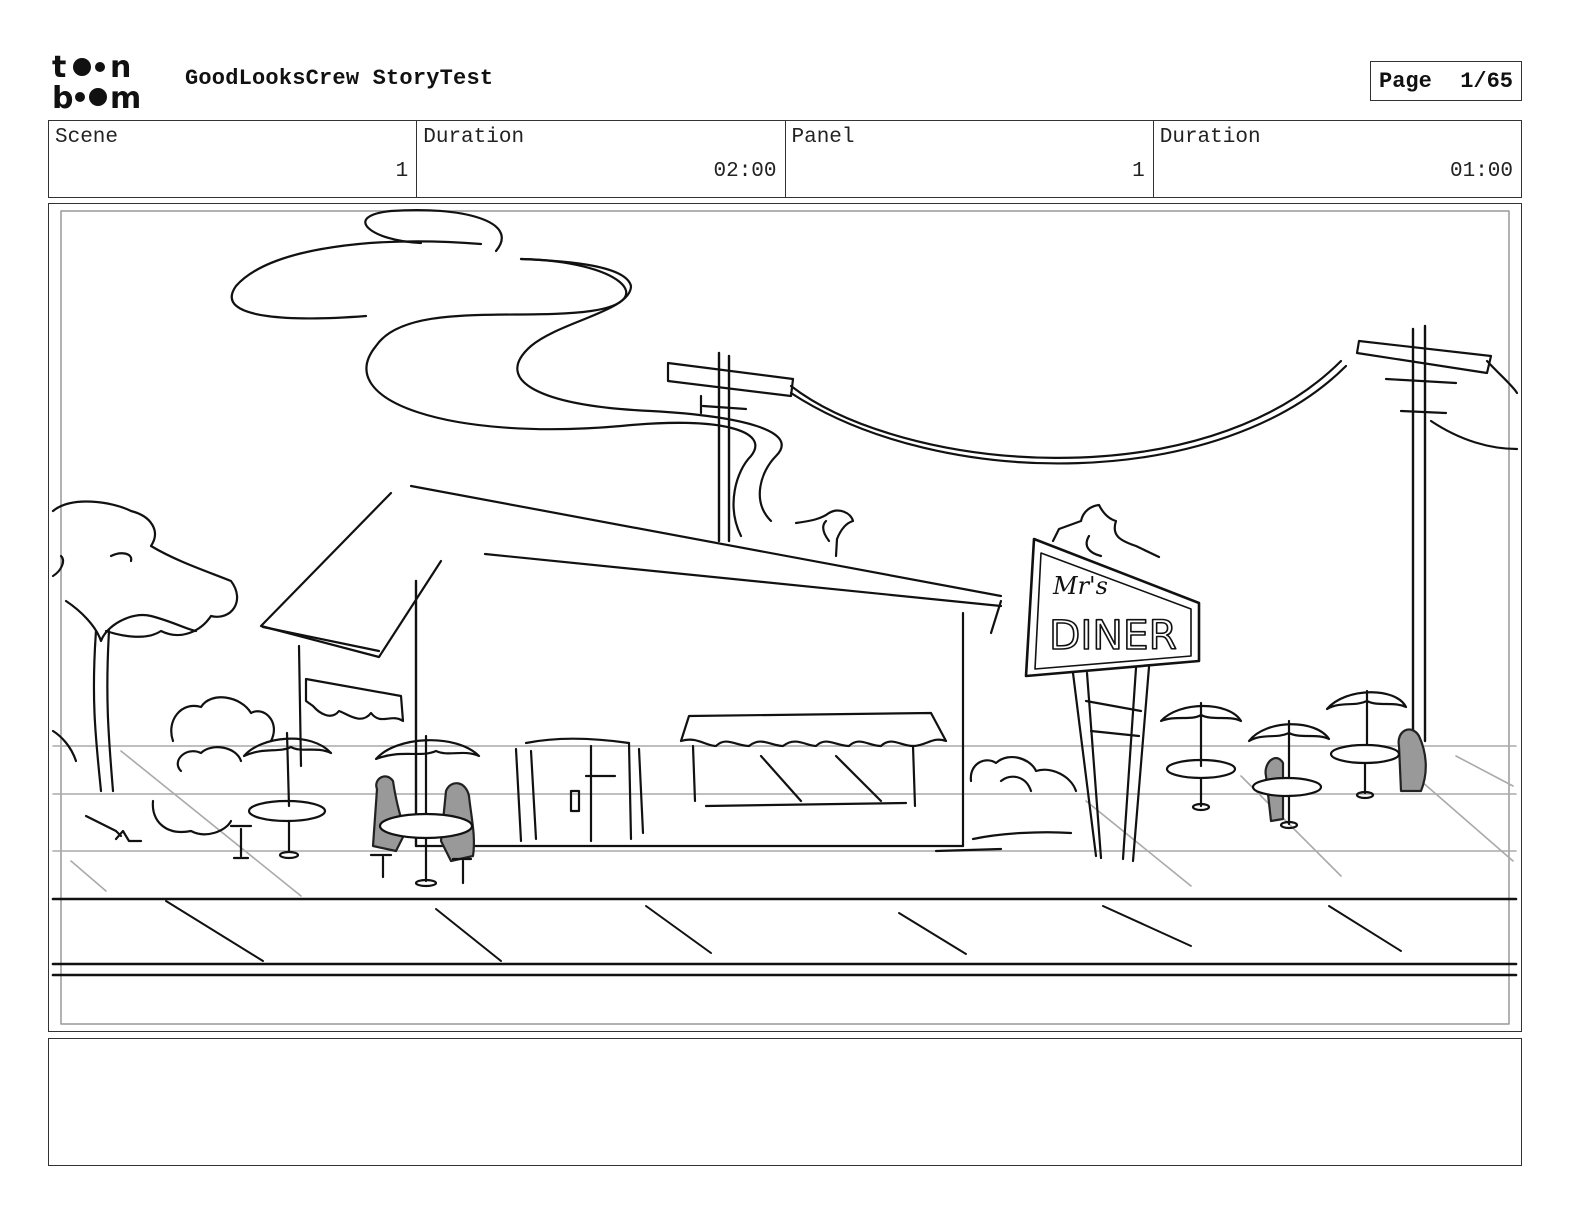 This screenshot has width=1584, height=1224. What do you see at coordinates (125, 96) in the screenshot?
I see `svg-text: m` at bounding box center [125, 96].